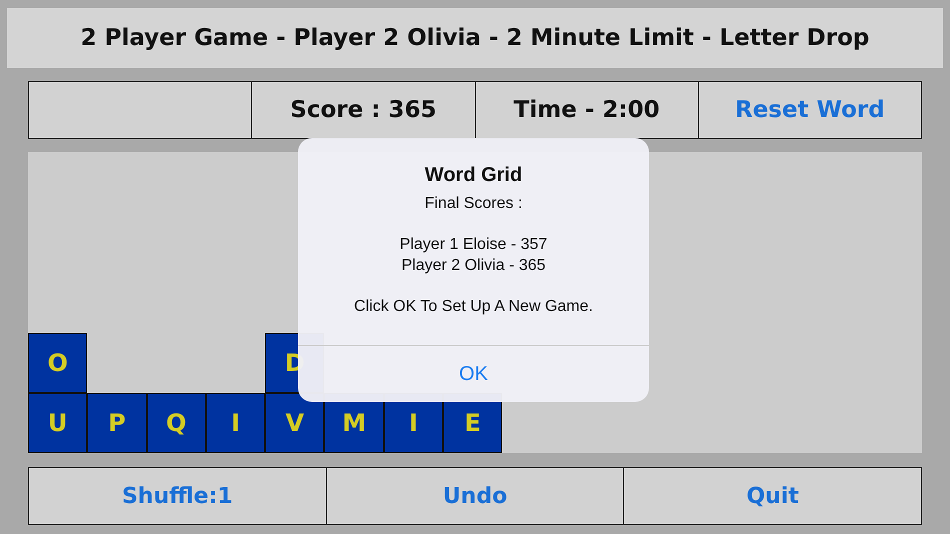  Describe the element at coordinates (474, 245) in the screenshot. I see `score-line: Player 1 Eloise - 357` at that location.